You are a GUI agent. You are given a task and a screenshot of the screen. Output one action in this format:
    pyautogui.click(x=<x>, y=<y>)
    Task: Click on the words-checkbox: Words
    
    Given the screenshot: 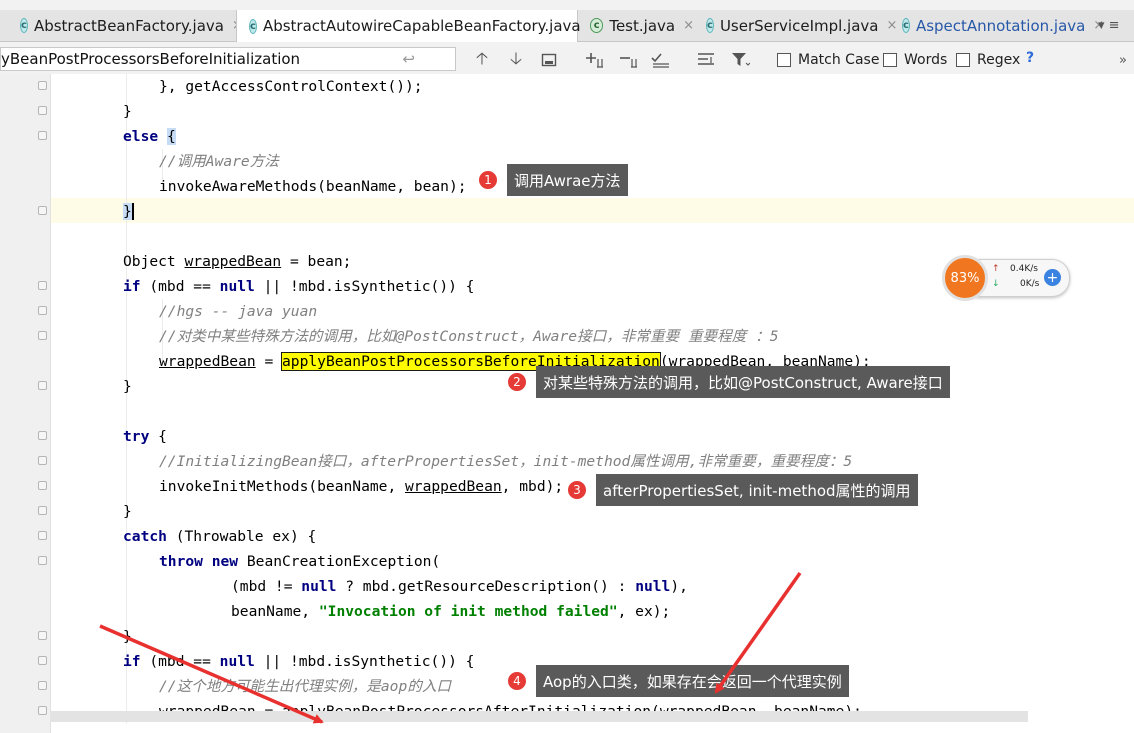 What is the action you would take?
    pyautogui.click(x=915, y=60)
    